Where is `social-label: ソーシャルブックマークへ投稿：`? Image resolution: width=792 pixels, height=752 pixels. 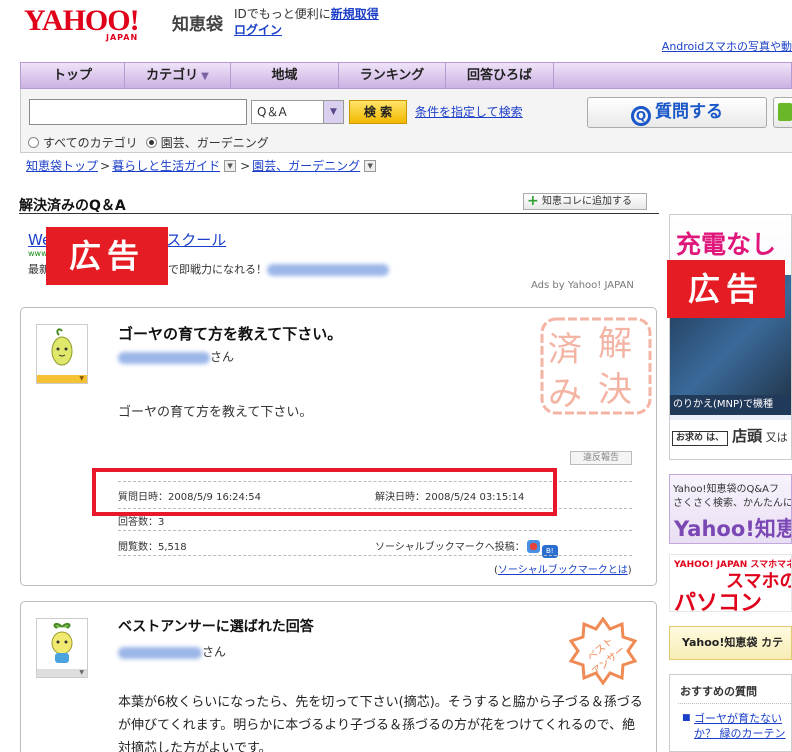 social-label: ソーシャルブックマークへ投稿： is located at coordinates (450, 547).